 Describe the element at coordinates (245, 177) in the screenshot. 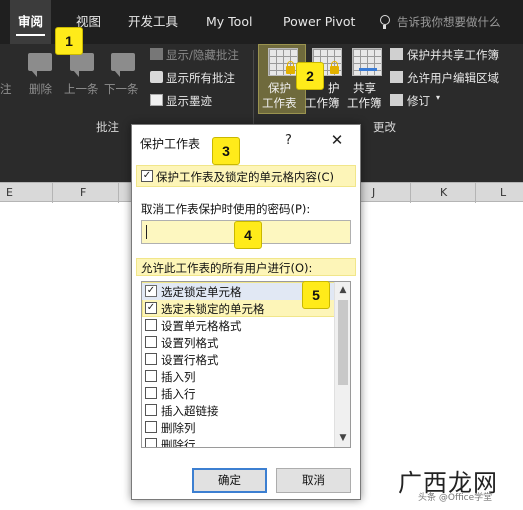

I see `protect-contents-label: 保护工作表及锁定的单元格内容(C)` at that location.